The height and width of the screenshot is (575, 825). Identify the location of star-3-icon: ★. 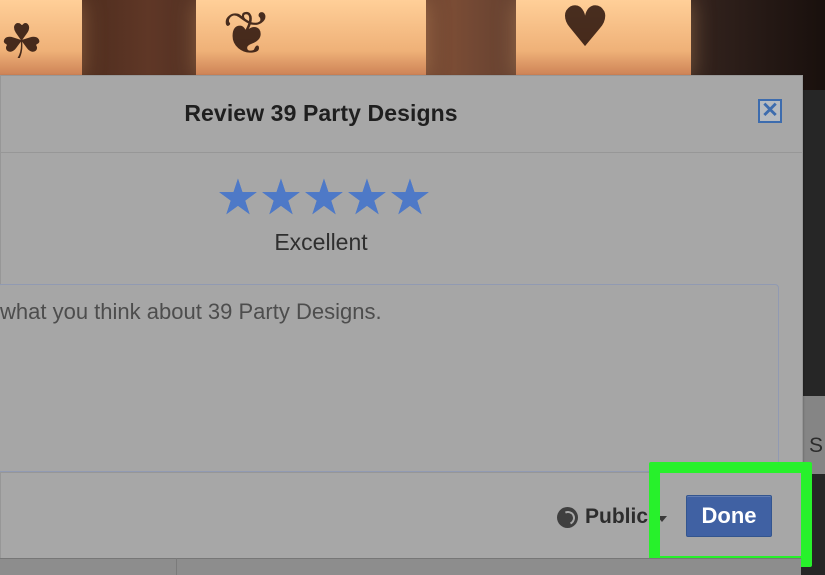
(324, 198).